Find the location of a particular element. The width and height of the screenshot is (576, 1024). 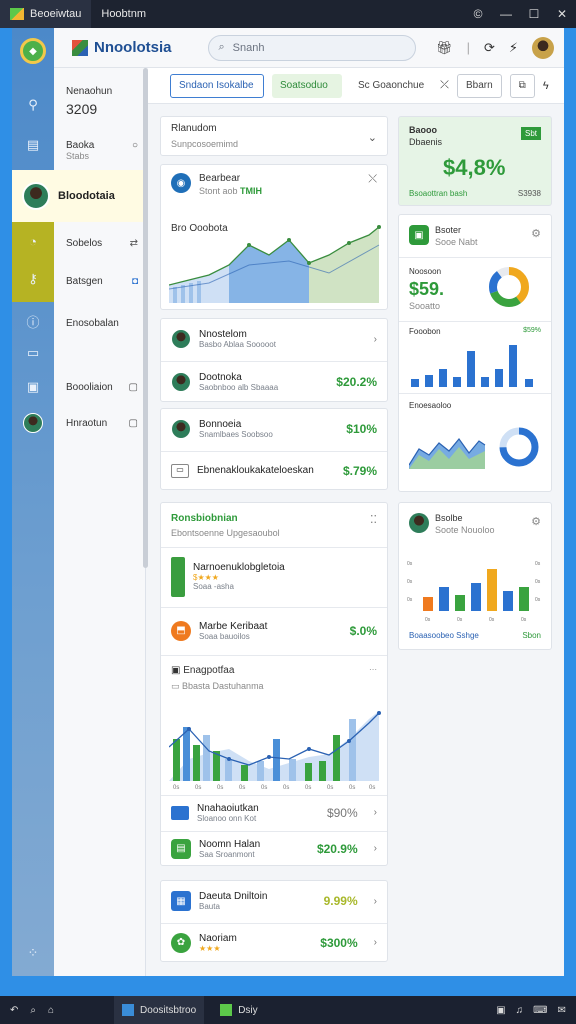

notifications-icon: ⚡ is located at coordinates (513, 48).